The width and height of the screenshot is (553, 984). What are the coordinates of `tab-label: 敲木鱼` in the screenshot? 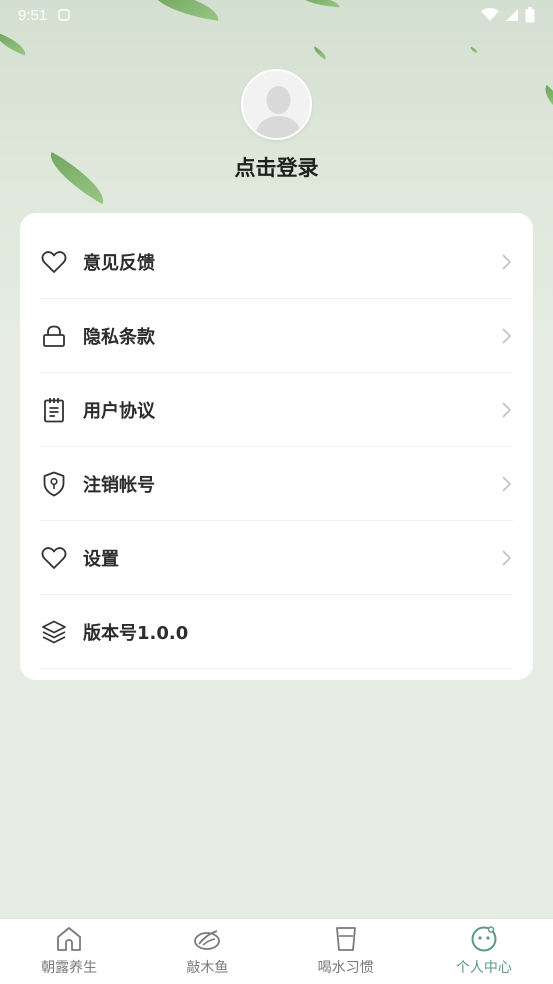 It's located at (207, 968).